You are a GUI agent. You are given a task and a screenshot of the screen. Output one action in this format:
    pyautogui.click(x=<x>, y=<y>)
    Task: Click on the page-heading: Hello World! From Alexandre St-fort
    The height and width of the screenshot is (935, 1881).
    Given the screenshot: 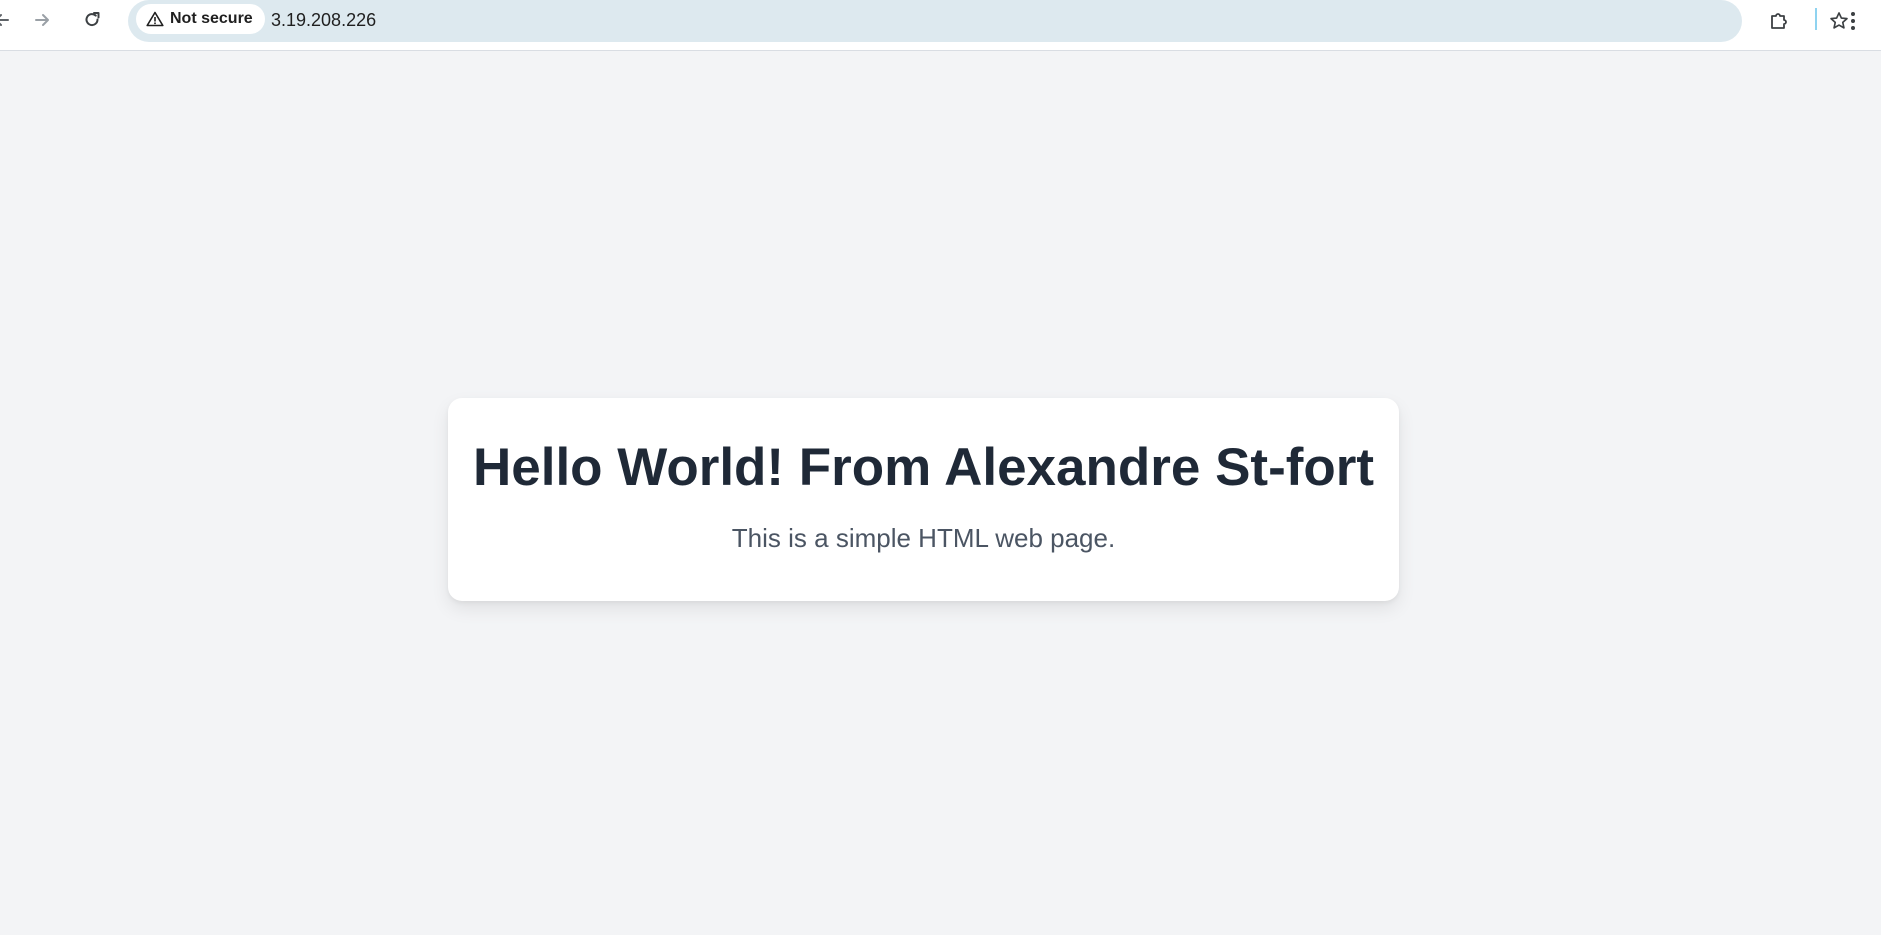 What is the action you would take?
    pyautogui.click(x=923, y=467)
    